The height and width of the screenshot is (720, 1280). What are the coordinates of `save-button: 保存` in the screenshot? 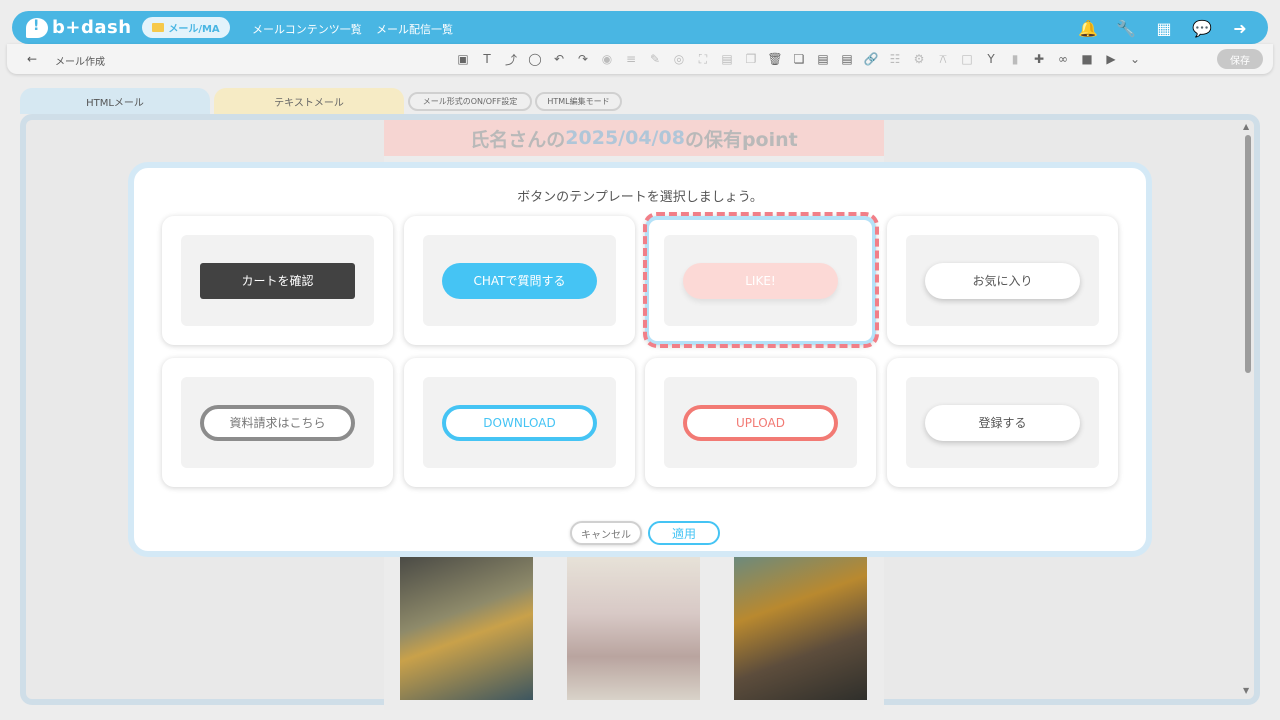 It's located at (1240, 59).